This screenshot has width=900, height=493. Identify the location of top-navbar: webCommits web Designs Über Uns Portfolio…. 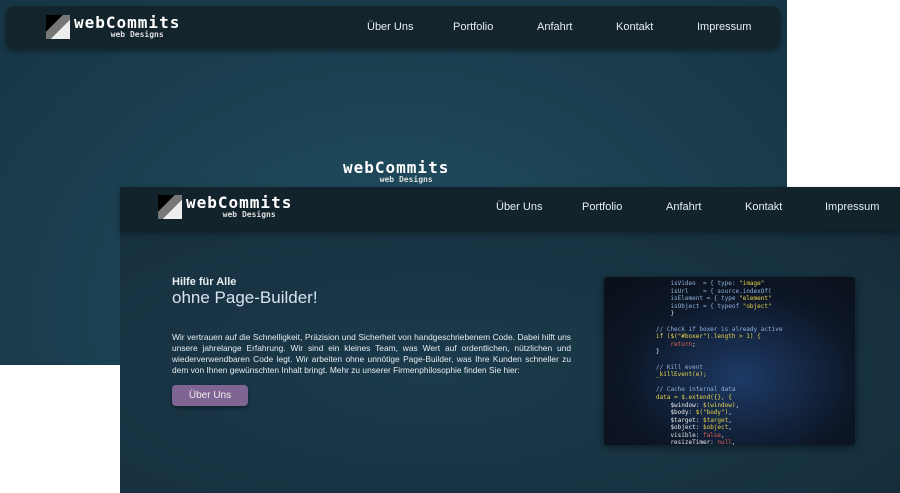
(510, 208).